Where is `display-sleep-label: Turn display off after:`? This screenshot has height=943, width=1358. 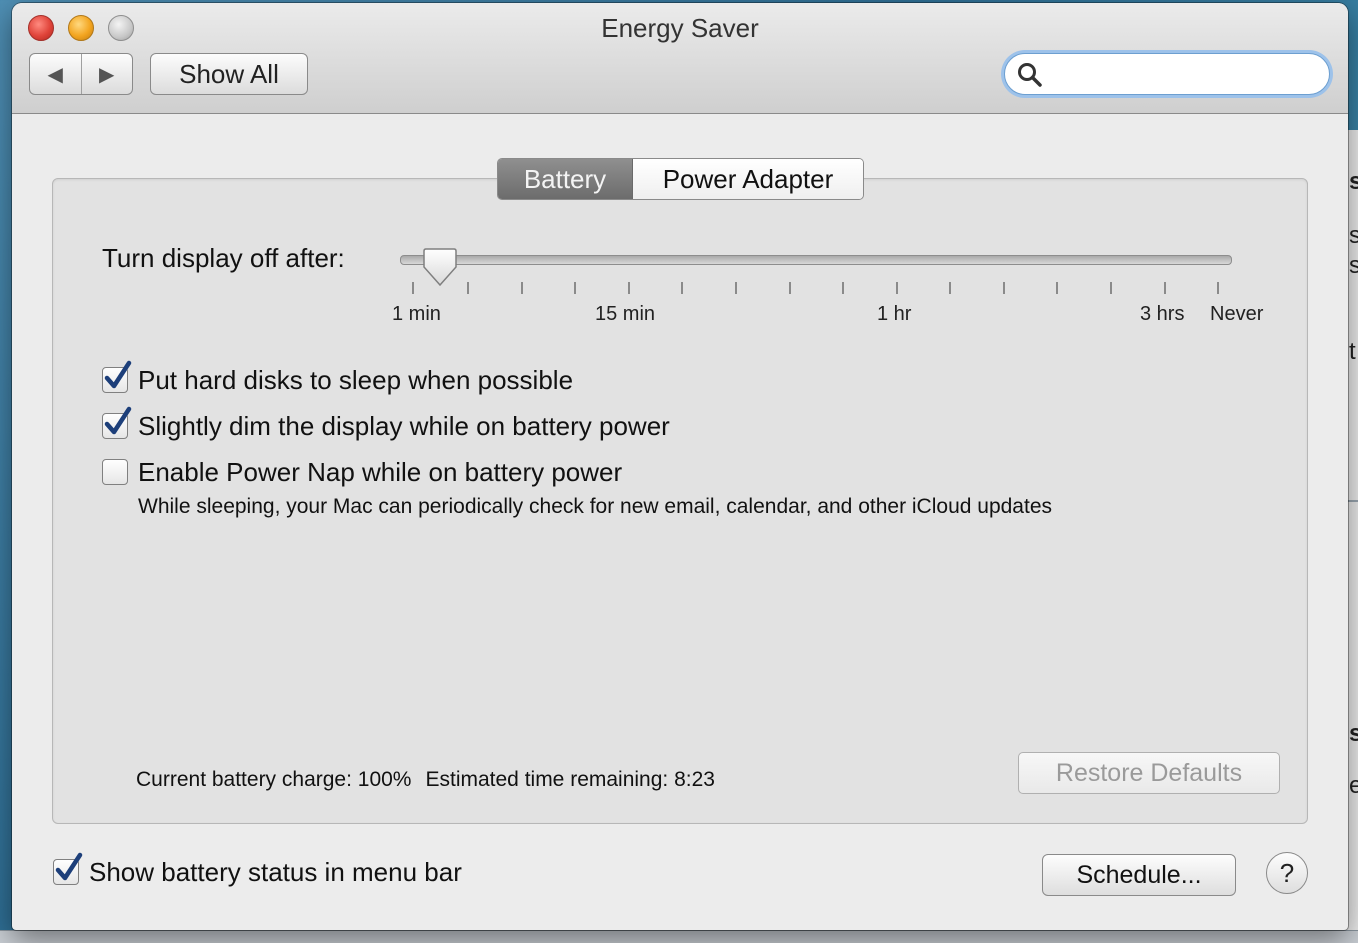 display-sleep-label: Turn display off after: is located at coordinates (223, 258).